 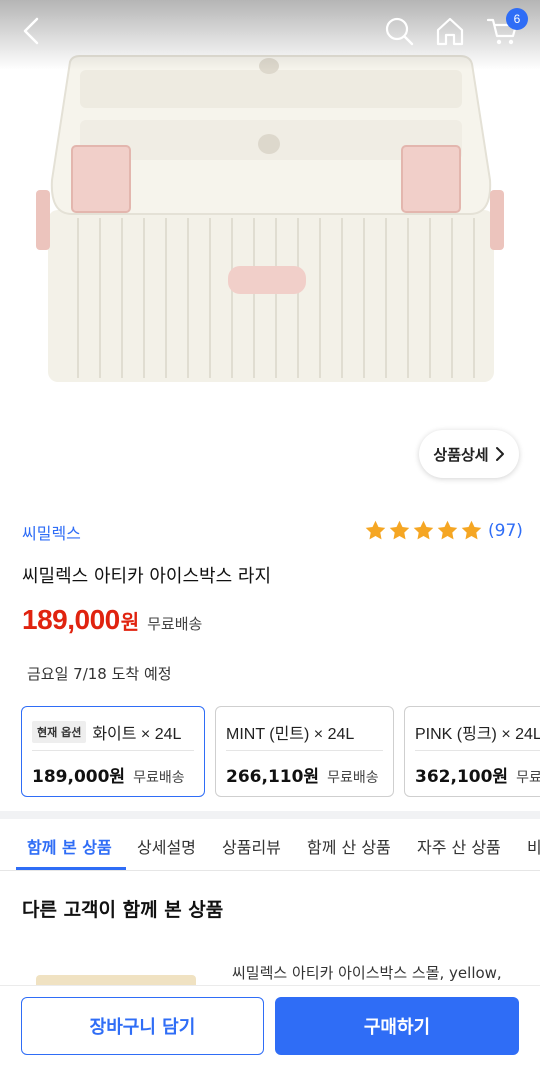 I want to click on cart-count-badge: 6, so click(x=517, y=19).